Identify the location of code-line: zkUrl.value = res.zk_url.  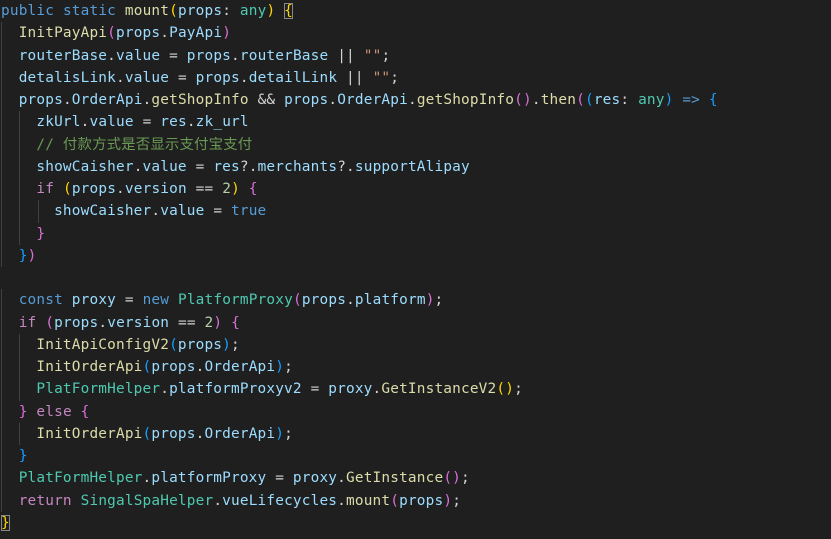
(415, 122).